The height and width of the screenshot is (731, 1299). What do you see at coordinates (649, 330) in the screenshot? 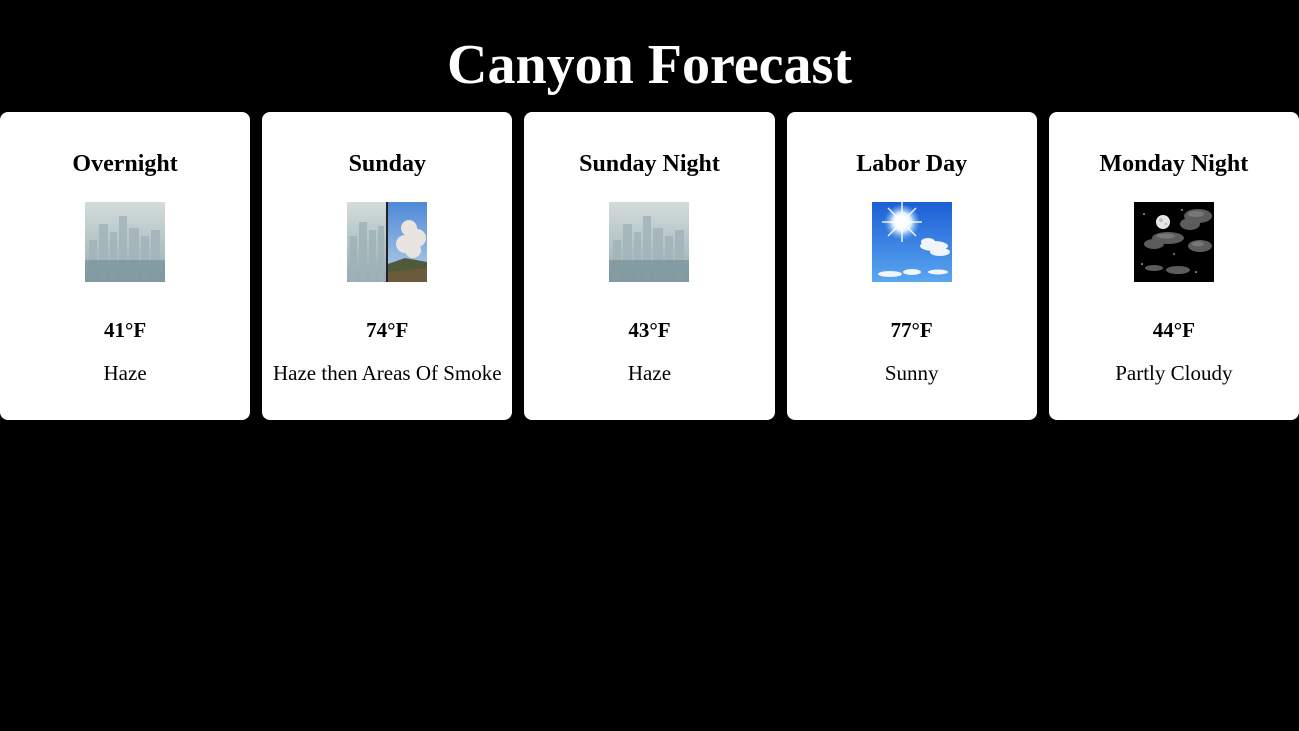
I see `period-temperature: 43°F` at bounding box center [649, 330].